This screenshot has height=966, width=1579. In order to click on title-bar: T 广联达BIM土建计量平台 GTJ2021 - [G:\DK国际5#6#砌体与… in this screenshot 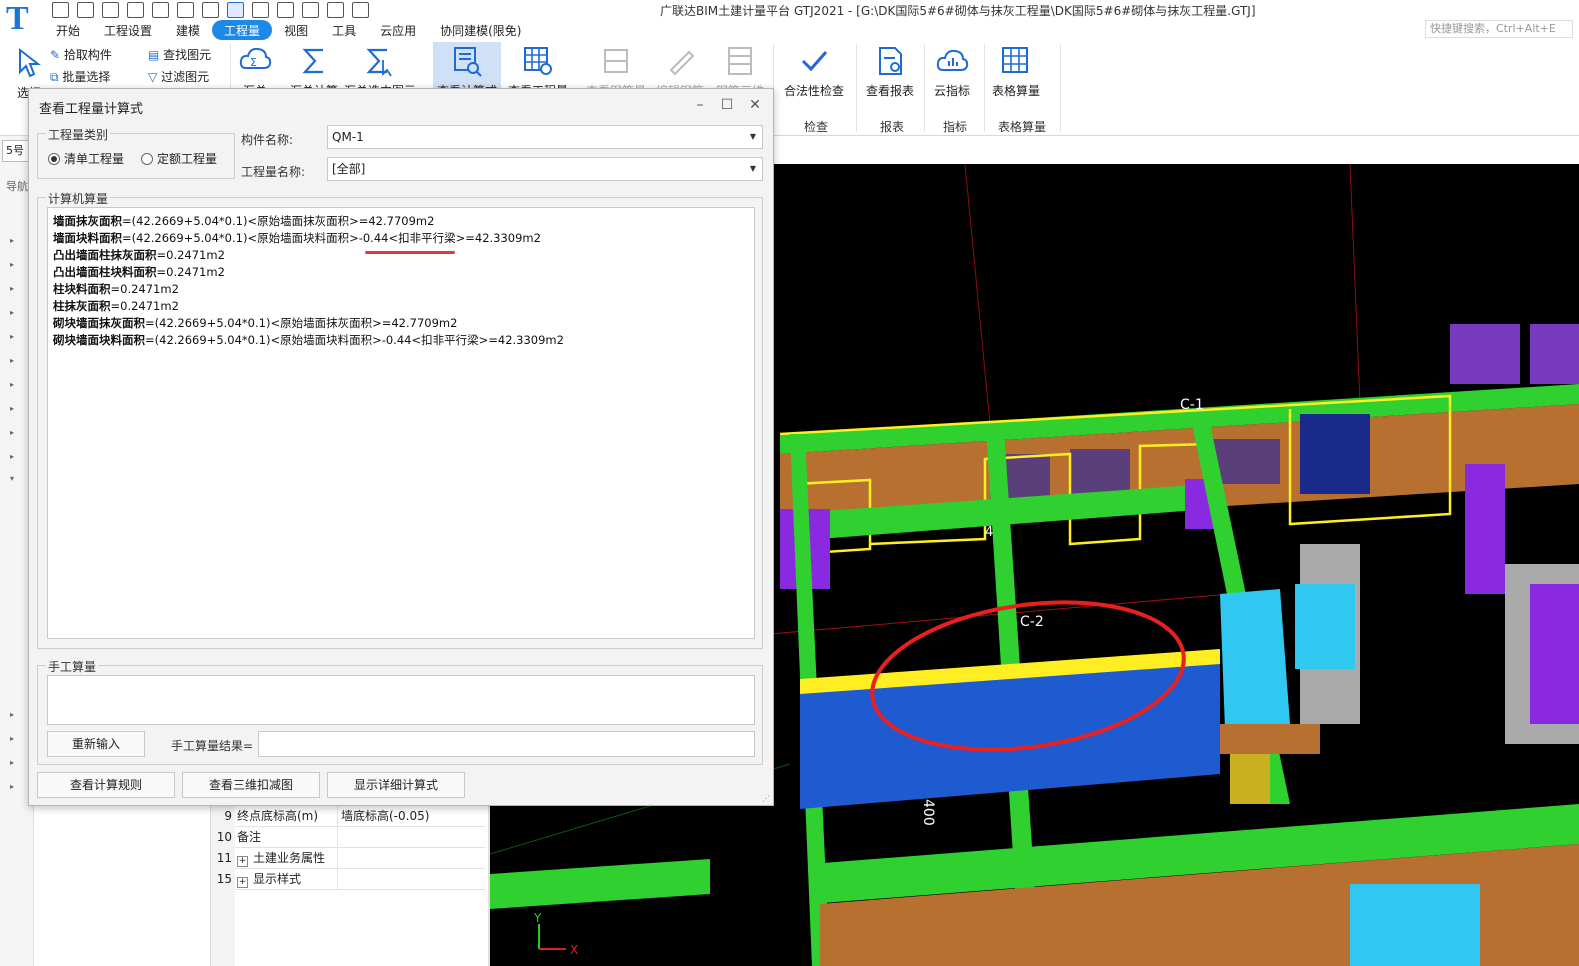, I will do `click(789, 20)`.